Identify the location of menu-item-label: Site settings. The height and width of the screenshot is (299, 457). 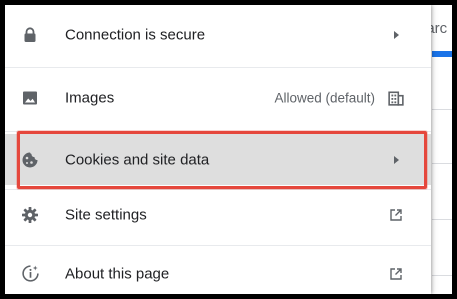
(106, 215).